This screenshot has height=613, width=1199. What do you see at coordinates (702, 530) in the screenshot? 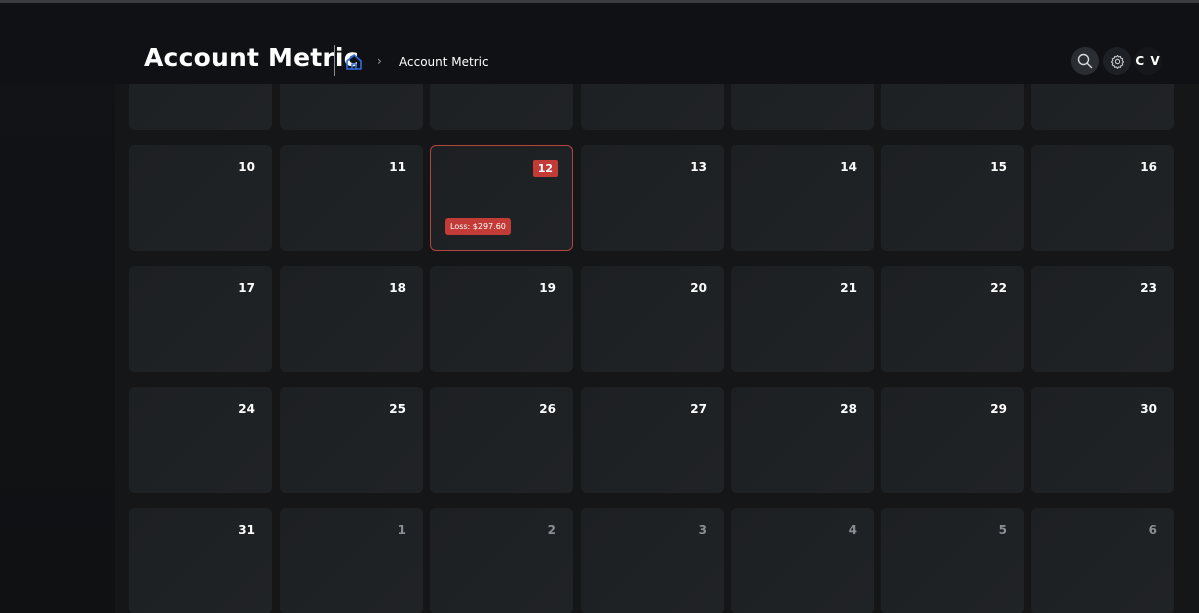
I see `calendar-day-number: 3` at bounding box center [702, 530].